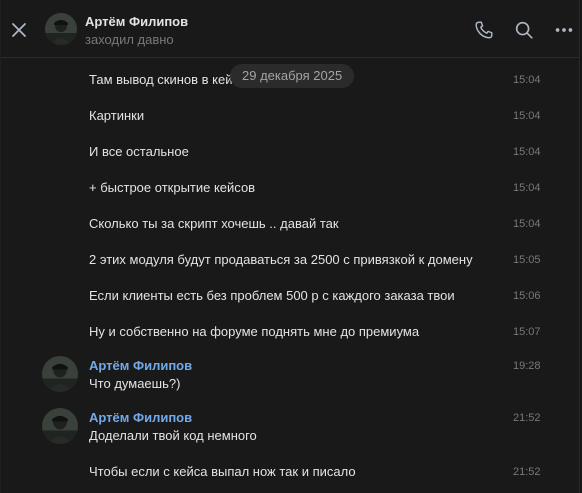 Image resolution: width=582 pixels, height=493 pixels. I want to click on message-time: 15:07, so click(527, 332).